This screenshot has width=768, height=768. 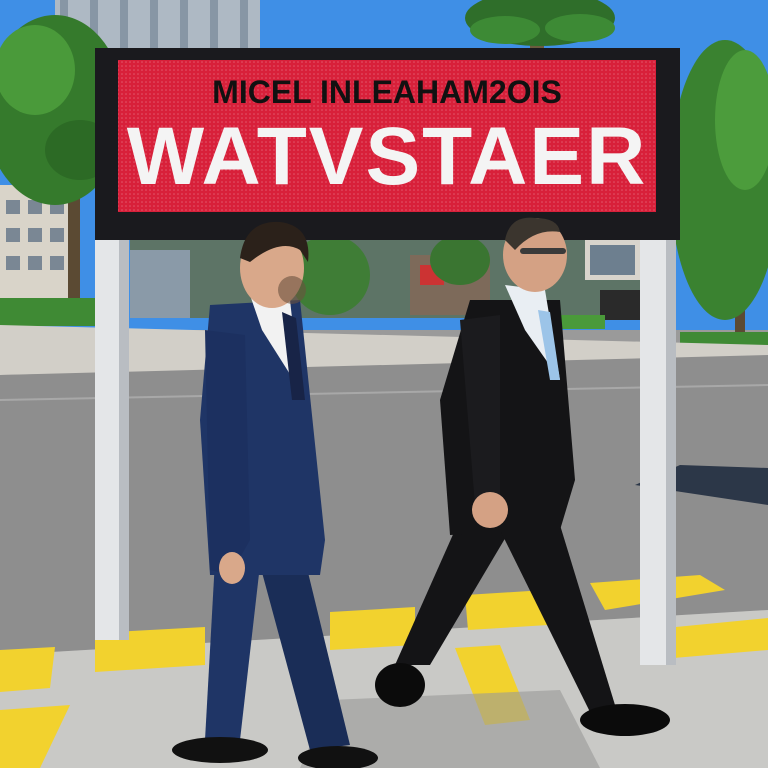 What do you see at coordinates (387, 92) in the screenshot?
I see `sign-top-line: MICEL INLEAHAM2OIS` at bounding box center [387, 92].